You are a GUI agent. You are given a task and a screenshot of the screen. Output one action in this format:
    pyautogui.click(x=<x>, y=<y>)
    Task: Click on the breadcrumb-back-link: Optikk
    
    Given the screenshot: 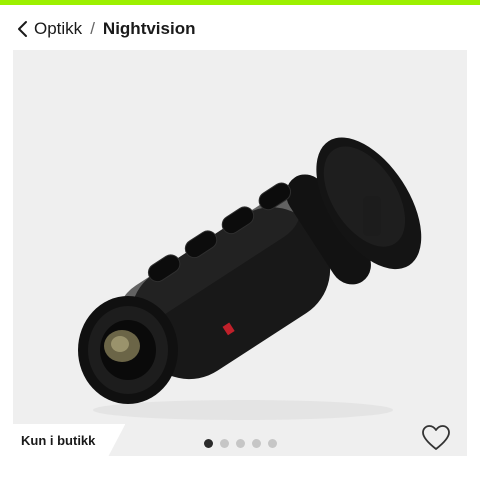 What is the action you would take?
    pyautogui.click(x=49, y=29)
    